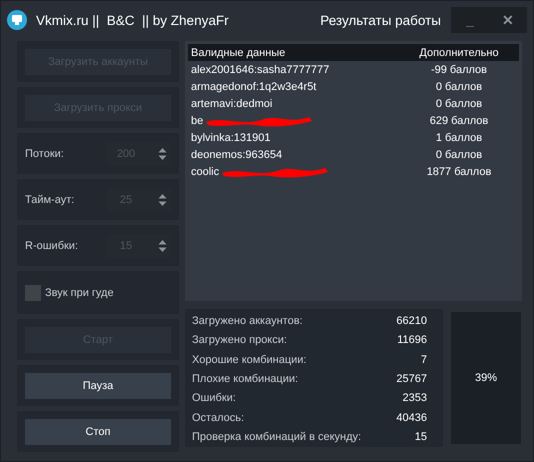 The image size is (534, 462). I want to click on stat-label: Хорошие комбинации:, so click(249, 360).